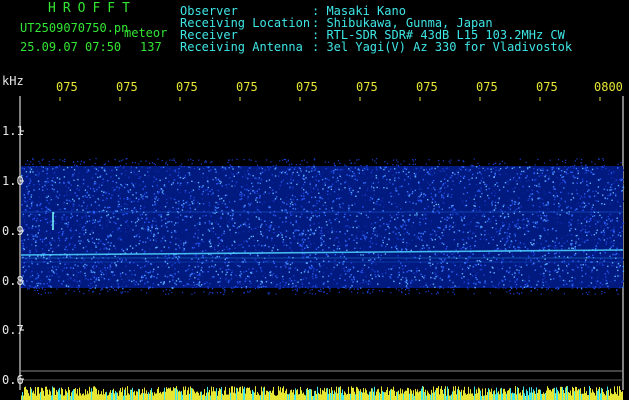 The image size is (629, 400). What do you see at coordinates (151, 47) in the screenshot?
I see `detection-count: 137` at bounding box center [151, 47].